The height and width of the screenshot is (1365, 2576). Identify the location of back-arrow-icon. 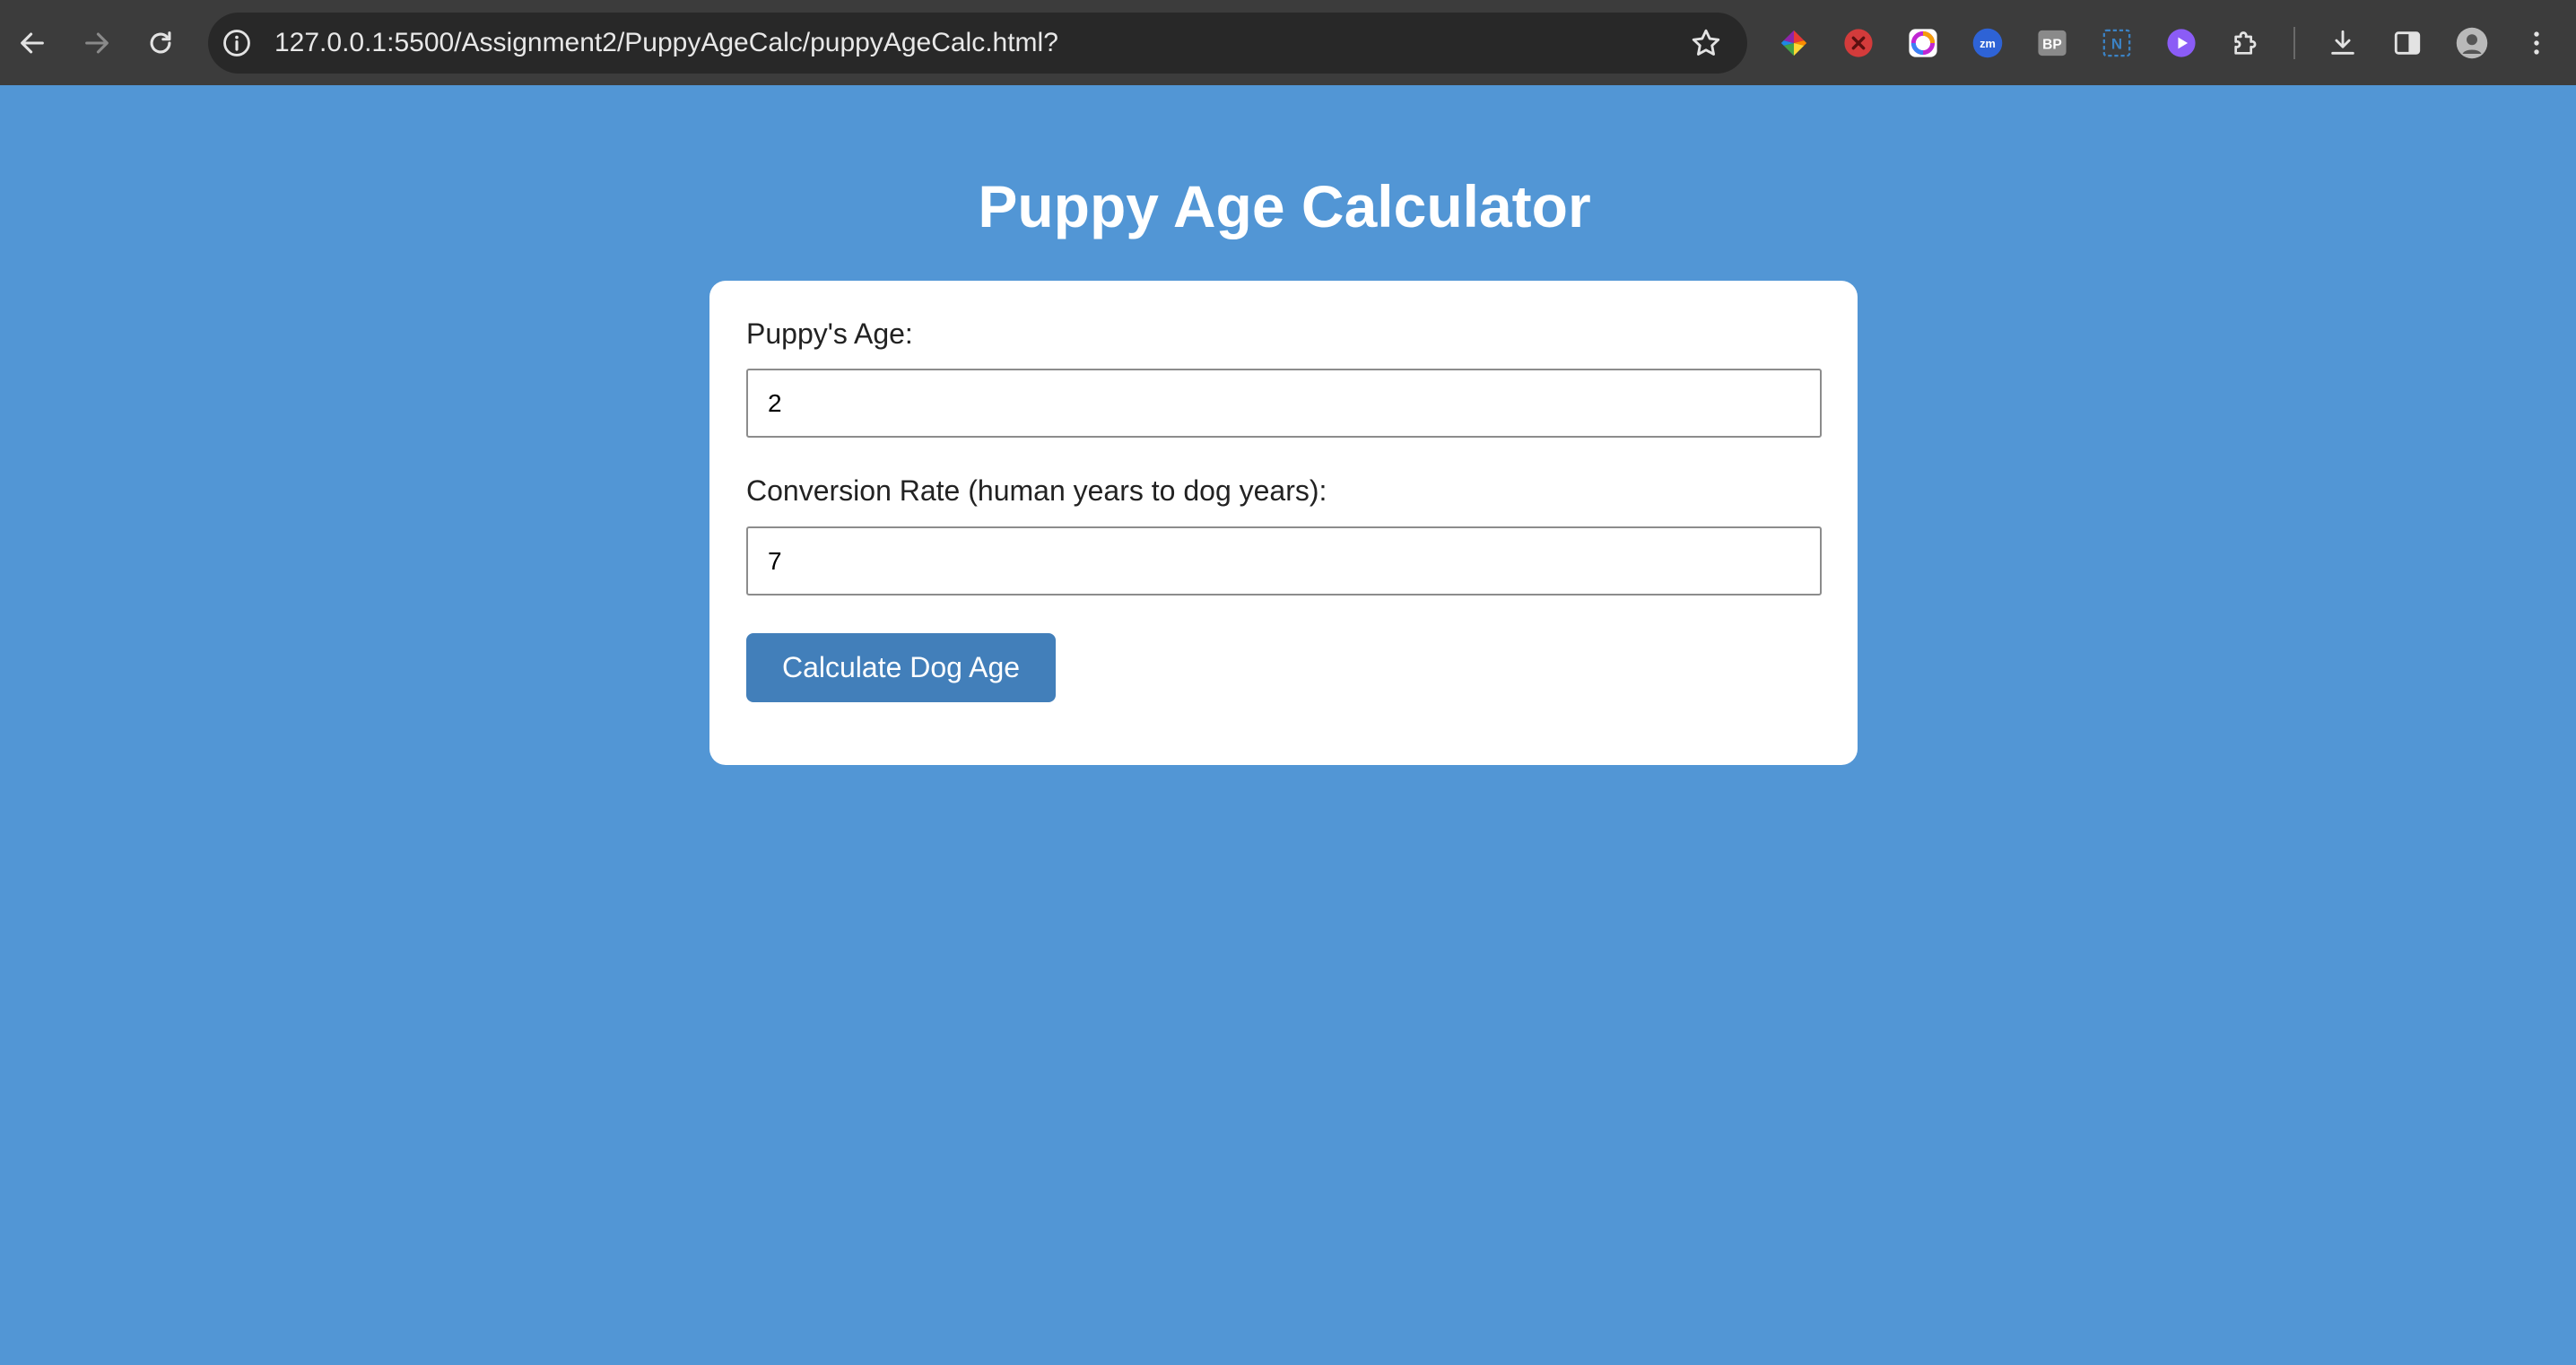
(32, 43).